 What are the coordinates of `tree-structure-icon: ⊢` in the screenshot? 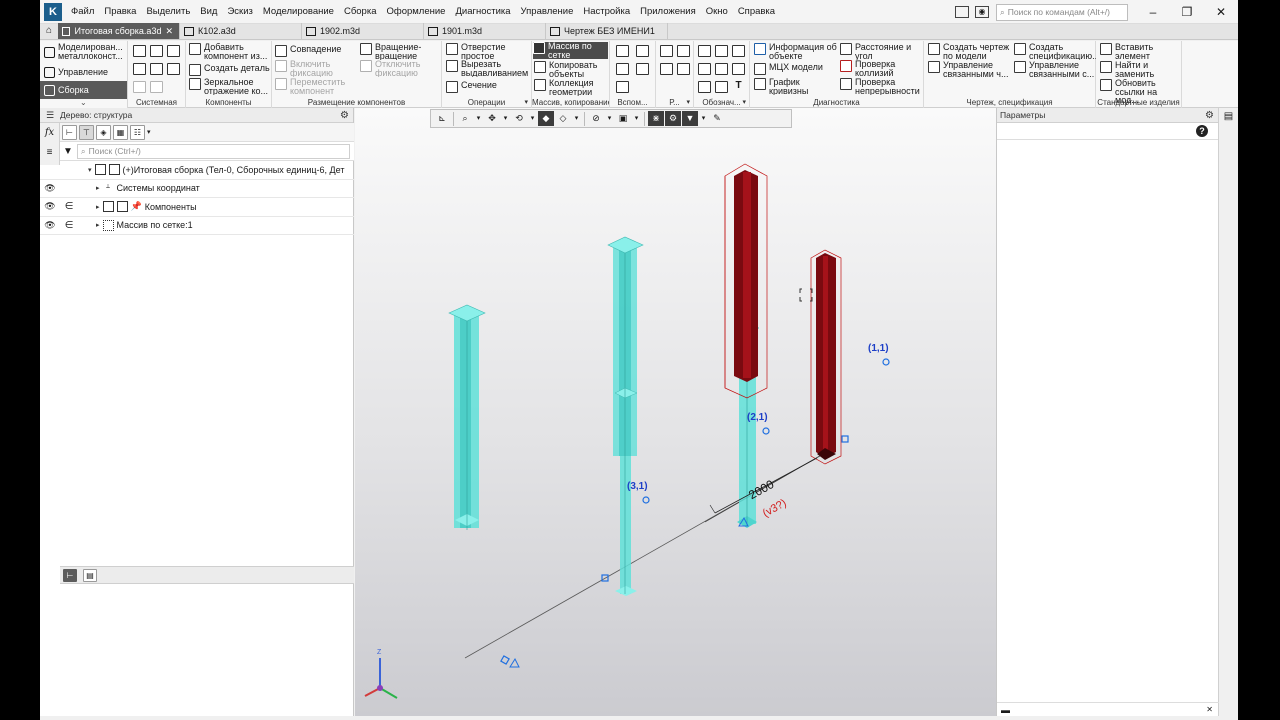 It's located at (69, 132).